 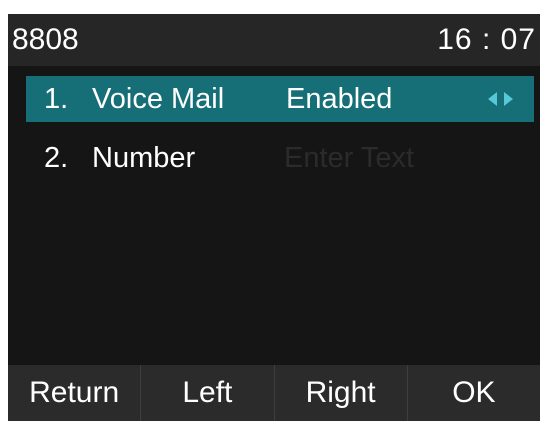 What do you see at coordinates (280, 99) in the screenshot?
I see `menu-item-voice-mail: 1. Voice Mail Enabled` at bounding box center [280, 99].